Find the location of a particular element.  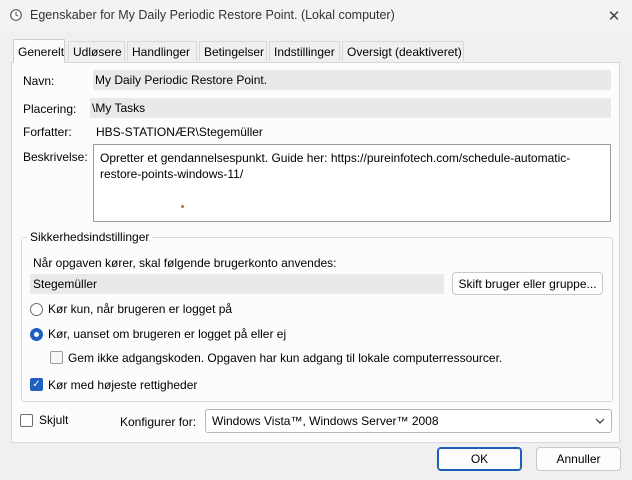

checkbox-hidden is located at coordinates (26, 420).